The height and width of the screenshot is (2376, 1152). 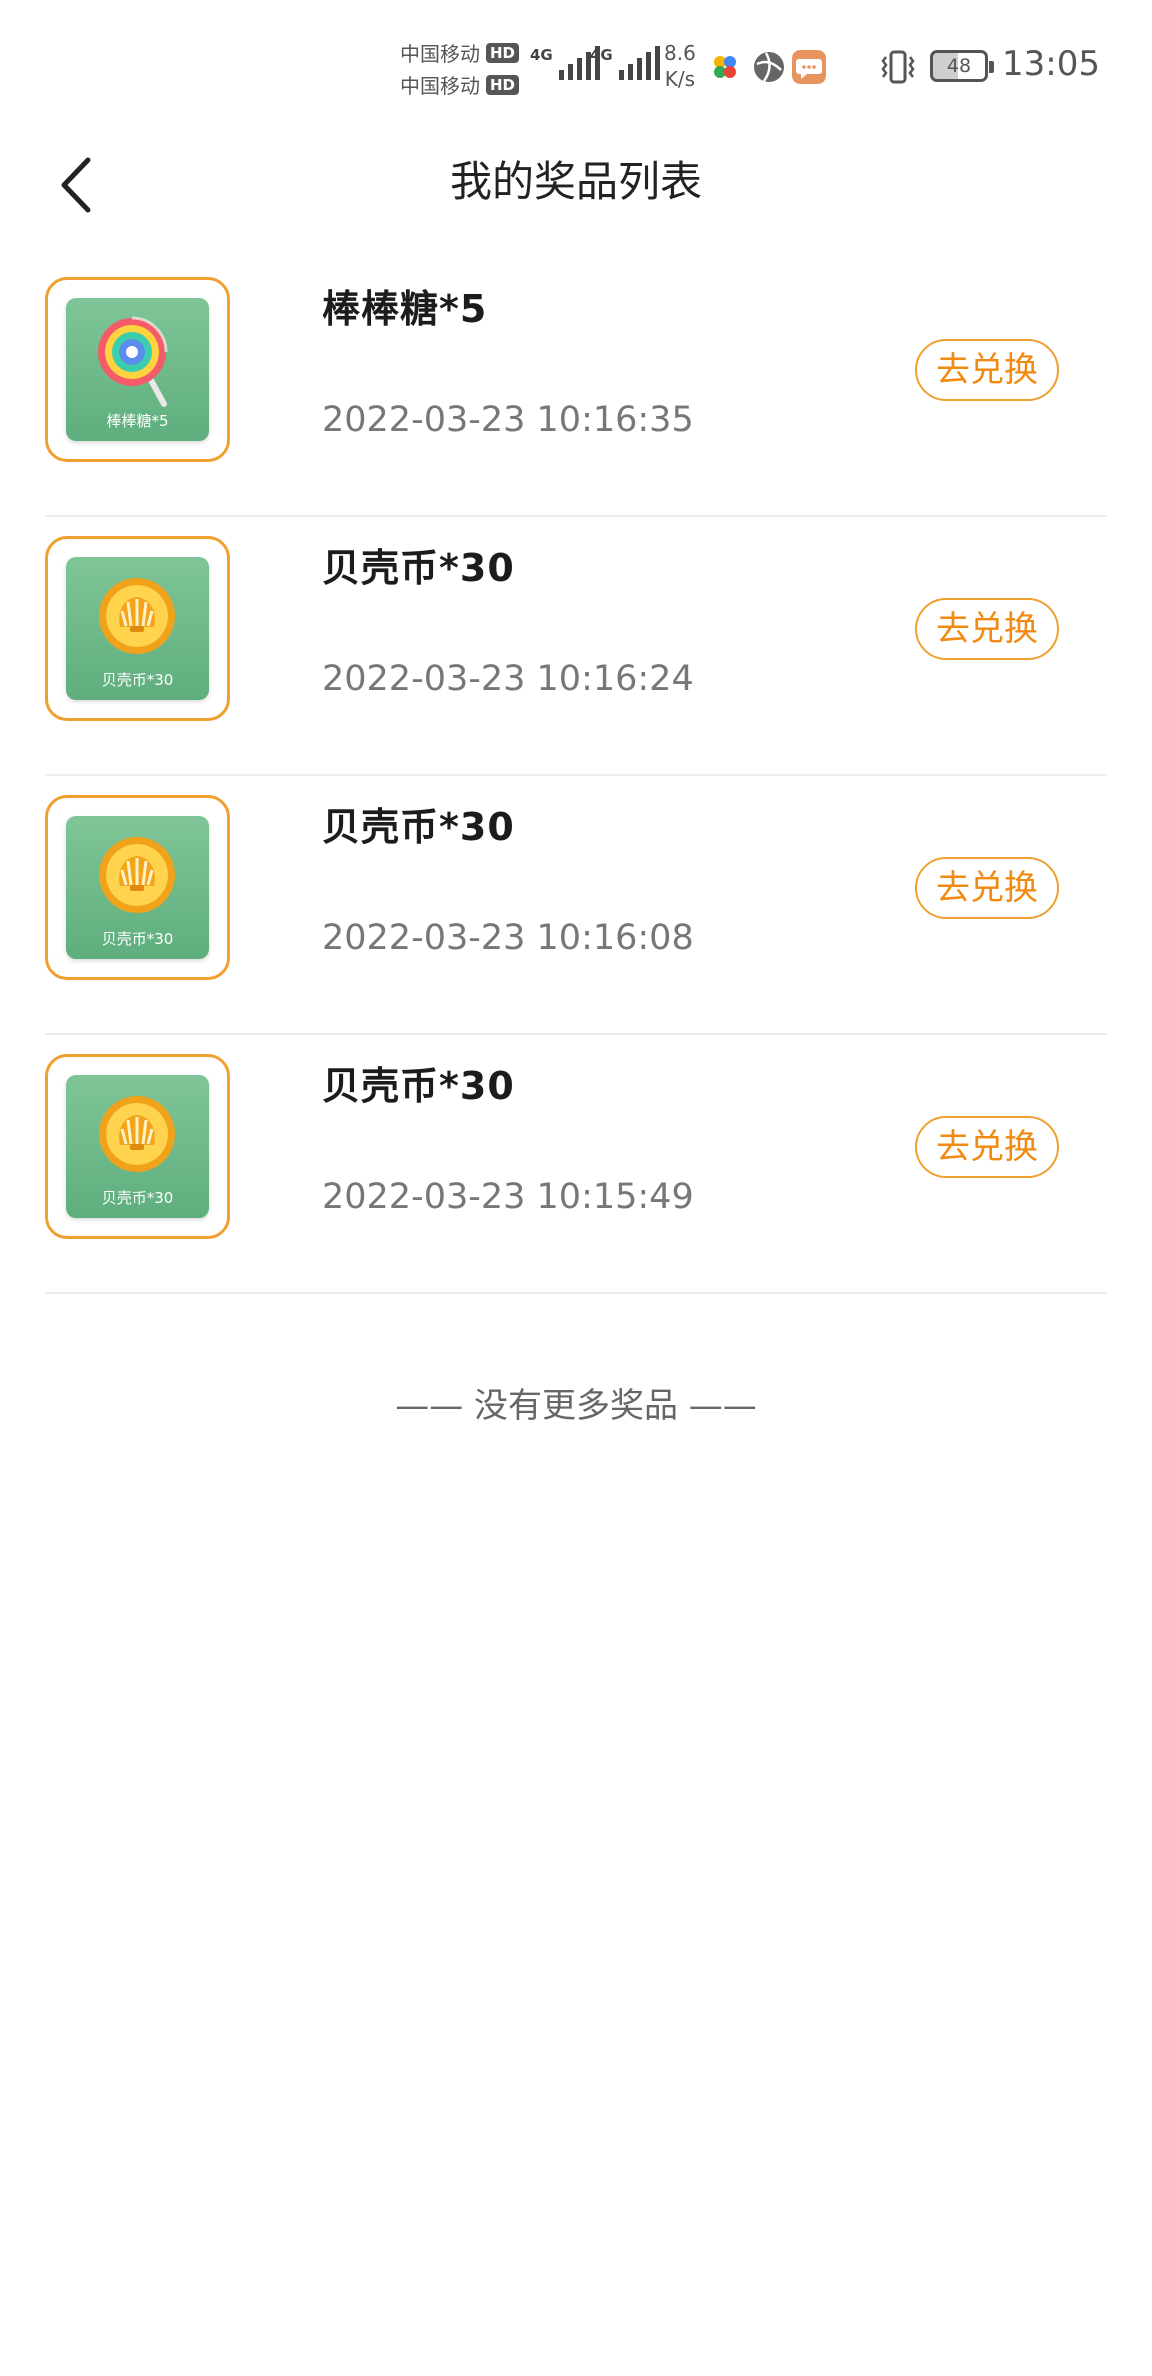 I want to click on header: 我的奖品列表, so click(x=576, y=200).